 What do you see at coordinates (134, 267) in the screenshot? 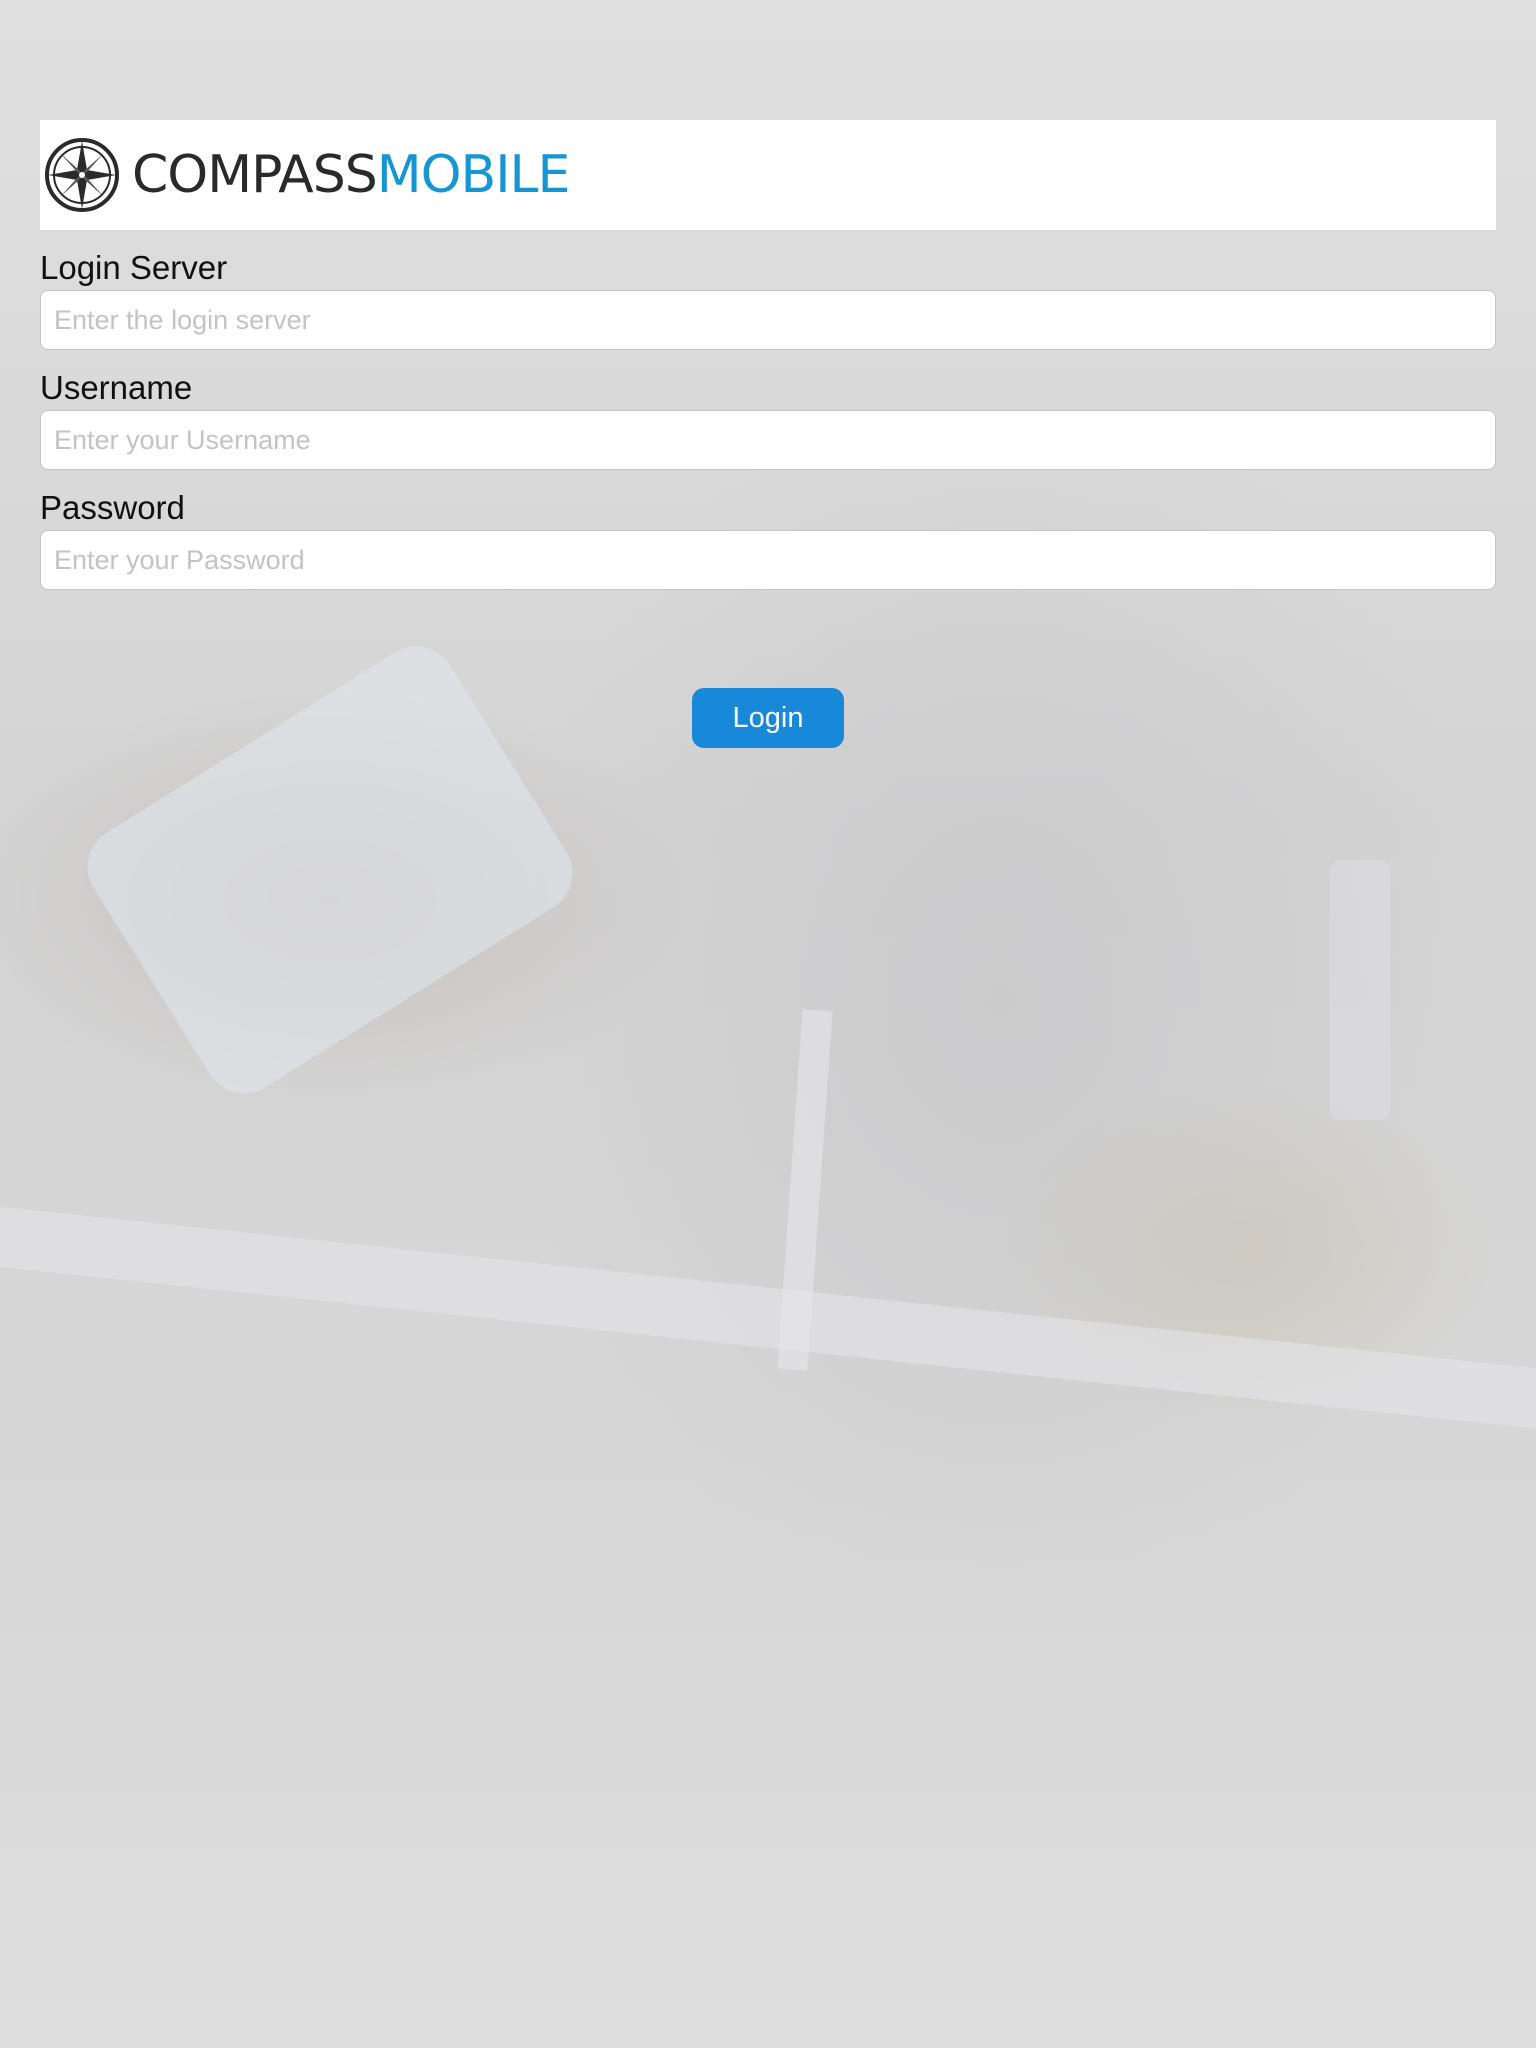
I see `login-server-label: Login Server` at bounding box center [134, 267].